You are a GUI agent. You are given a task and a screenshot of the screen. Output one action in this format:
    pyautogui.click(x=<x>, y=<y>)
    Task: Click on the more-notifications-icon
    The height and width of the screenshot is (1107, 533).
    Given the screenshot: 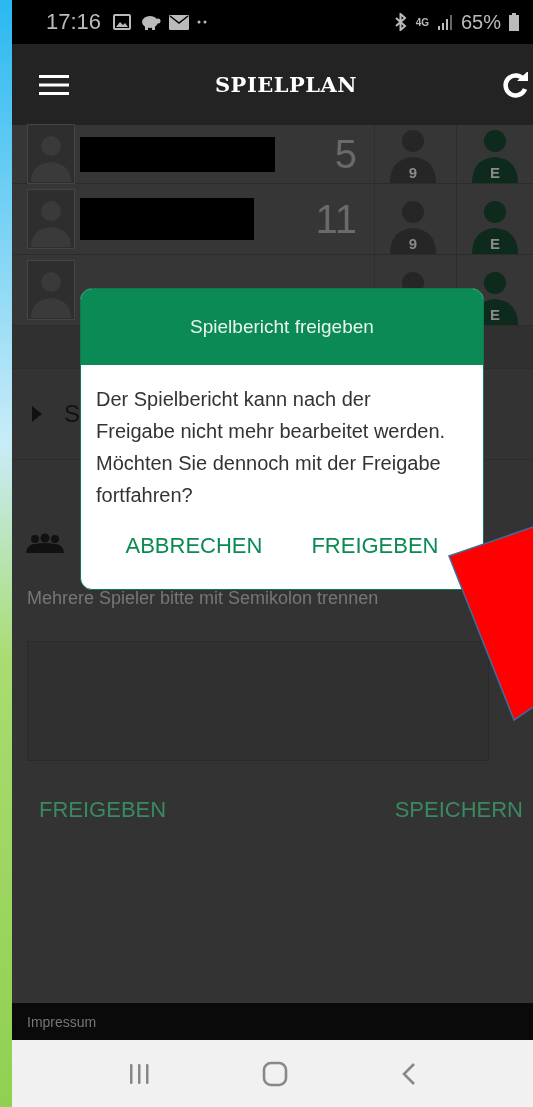 What is the action you would take?
    pyautogui.click(x=202, y=22)
    